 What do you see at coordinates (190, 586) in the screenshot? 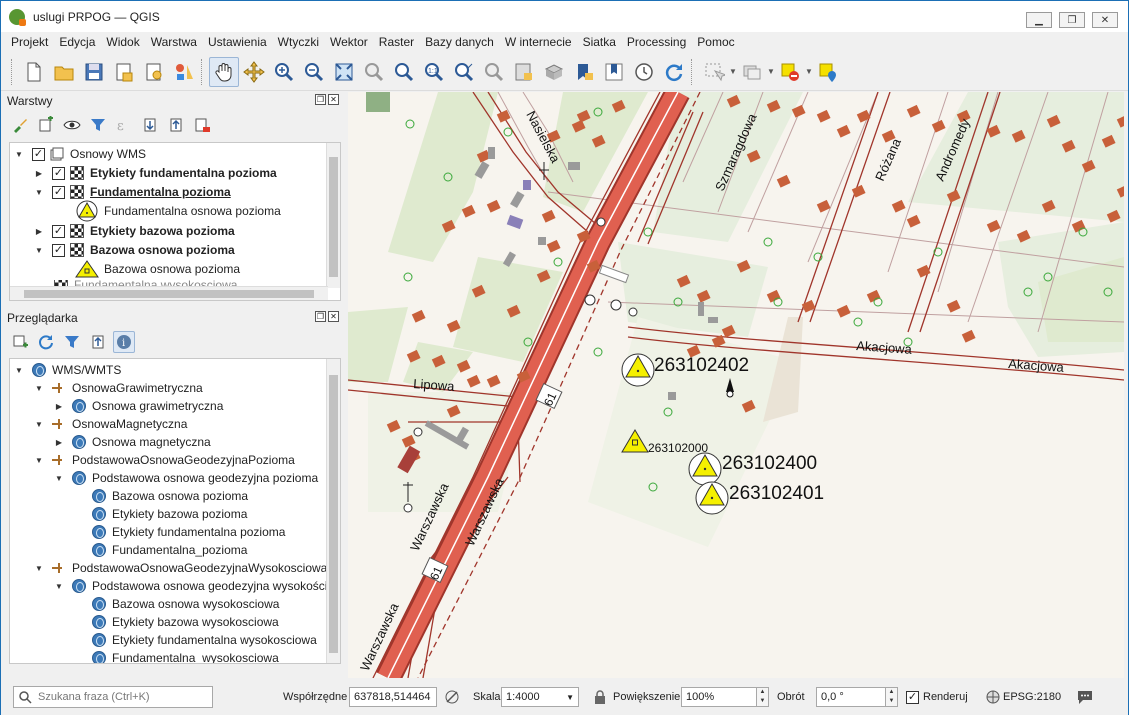
I see `browser-item: ▼ Podstawowa osnowa geodezyjna wysokości` at bounding box center [190, 586].